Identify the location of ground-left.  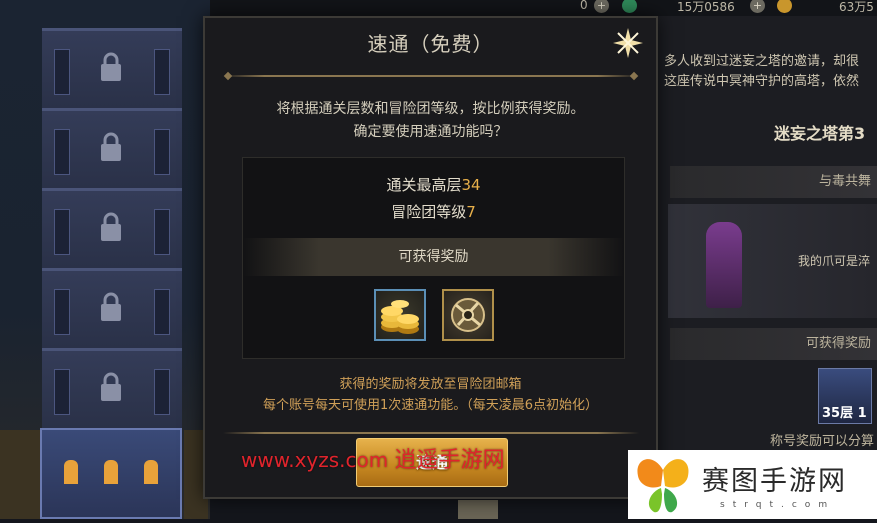
(21, 474).